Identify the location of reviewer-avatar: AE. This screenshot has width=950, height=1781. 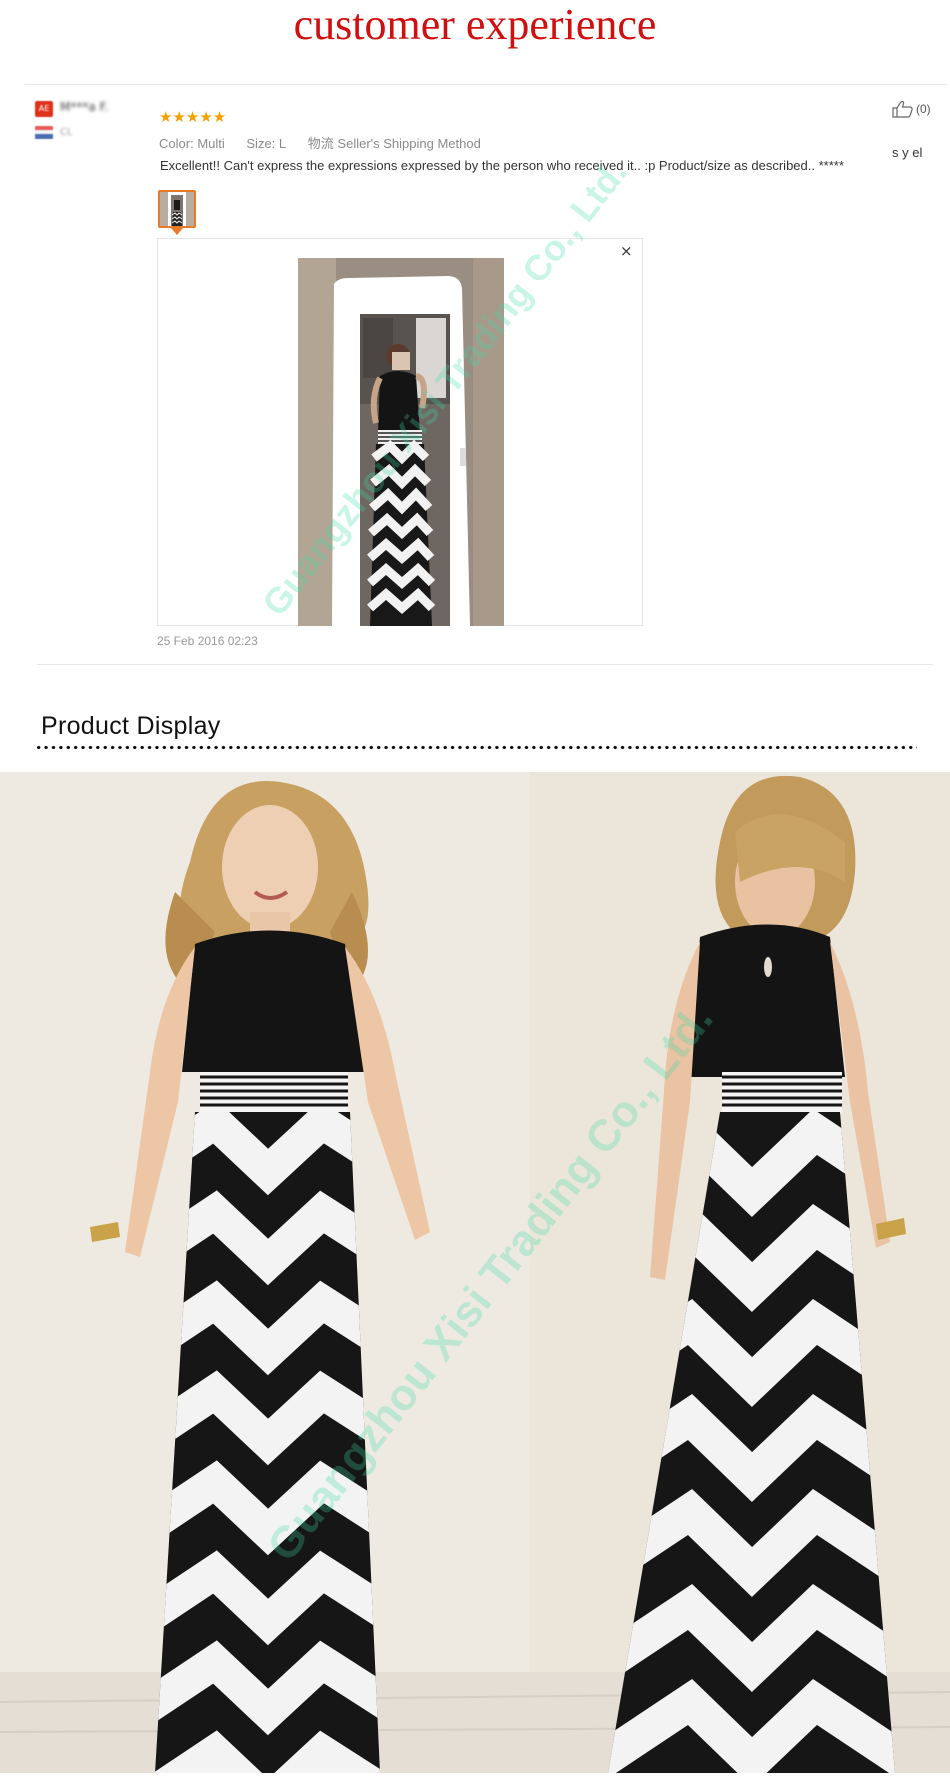
(44, 109).